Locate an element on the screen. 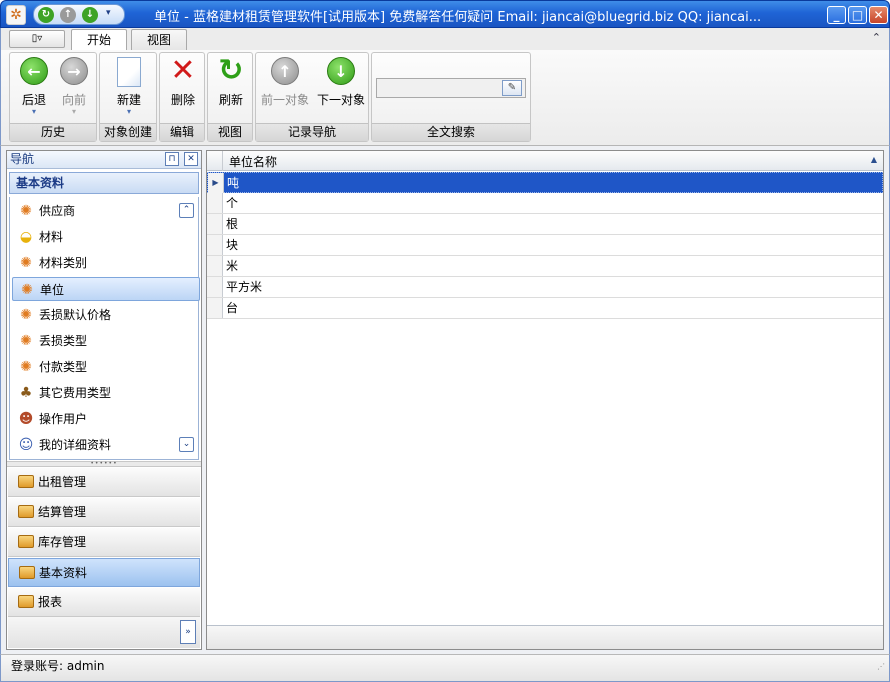  close-window-button: ✕ is located at coordinates (878, 15).